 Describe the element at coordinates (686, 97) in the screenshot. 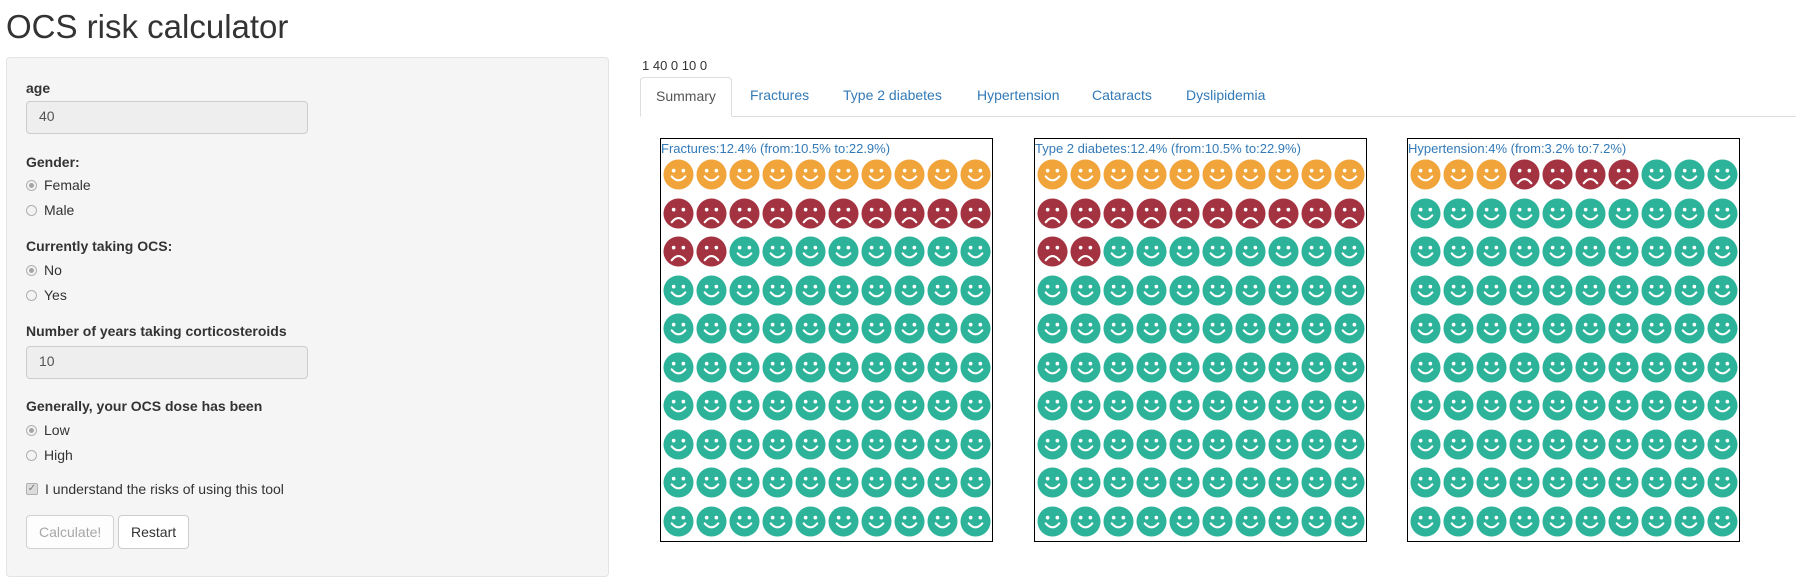

I see `tab-summary: Summary` at that location.